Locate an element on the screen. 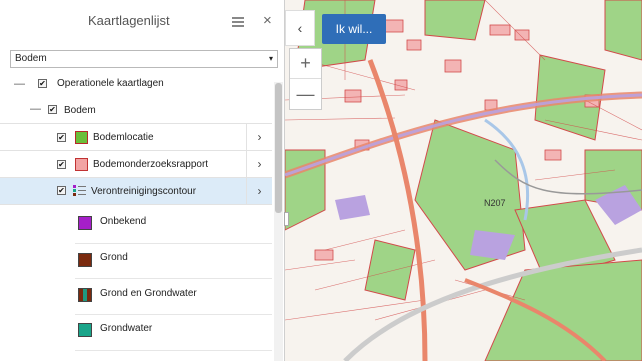  bodemonderzoeksrapport-swatch is located at coordinates (81, 164).